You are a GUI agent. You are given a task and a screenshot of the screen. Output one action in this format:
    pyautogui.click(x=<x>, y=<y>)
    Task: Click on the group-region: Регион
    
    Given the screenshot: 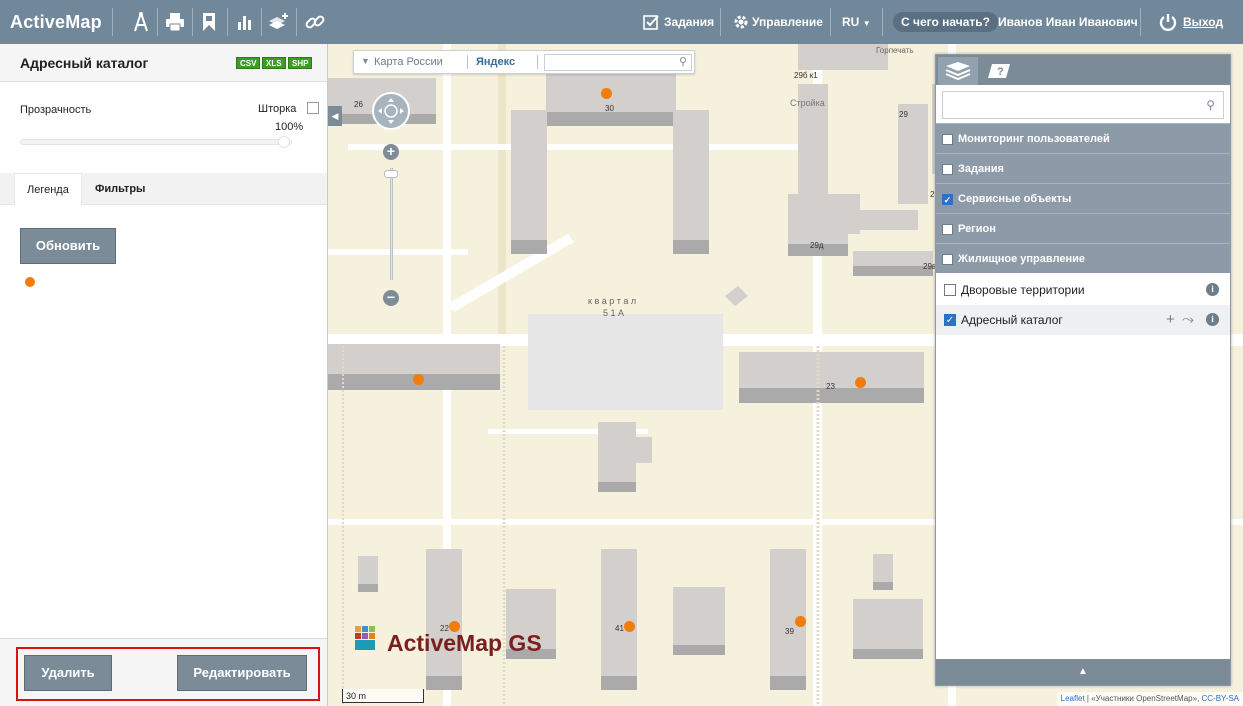 What is the action you would take?
    pyautogui.click(x=1083, y=228)
    